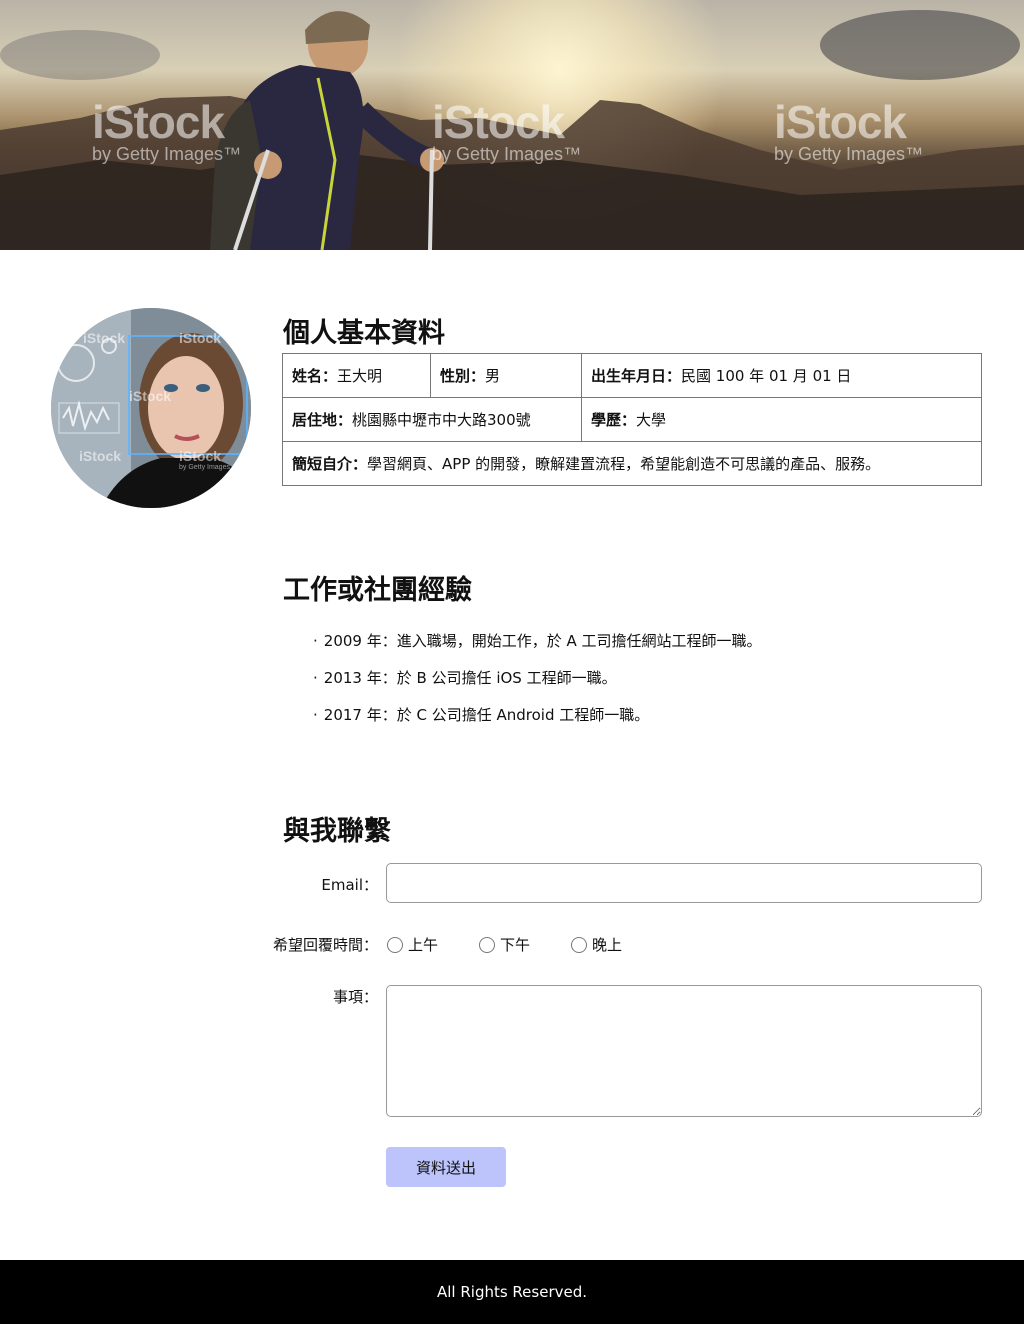 The image size is (1024, 1324). What do you see at coordinates (684, 1051) in the screenshot?
I see `notes-textarea` at bounding box center [684, 1051].